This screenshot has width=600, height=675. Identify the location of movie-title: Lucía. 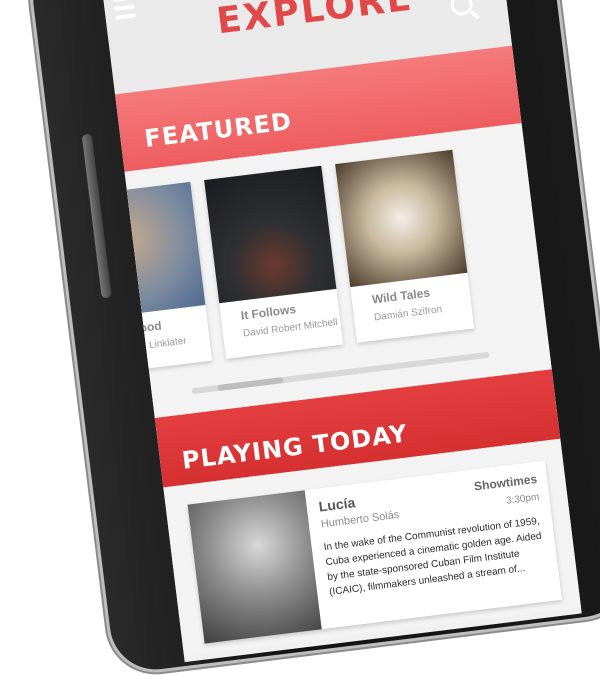
(337, 504).